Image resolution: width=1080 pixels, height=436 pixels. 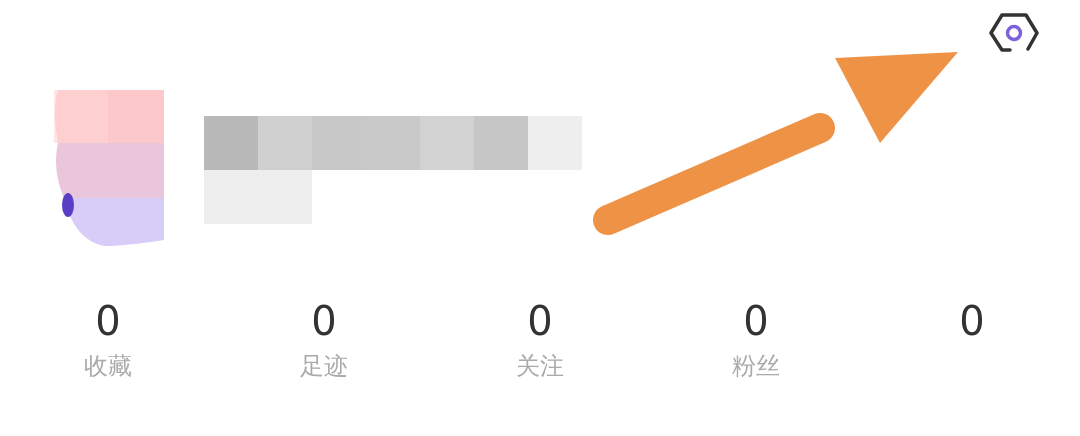 I want to click on stat-label: 粉丝, so click(x=756, y=366).